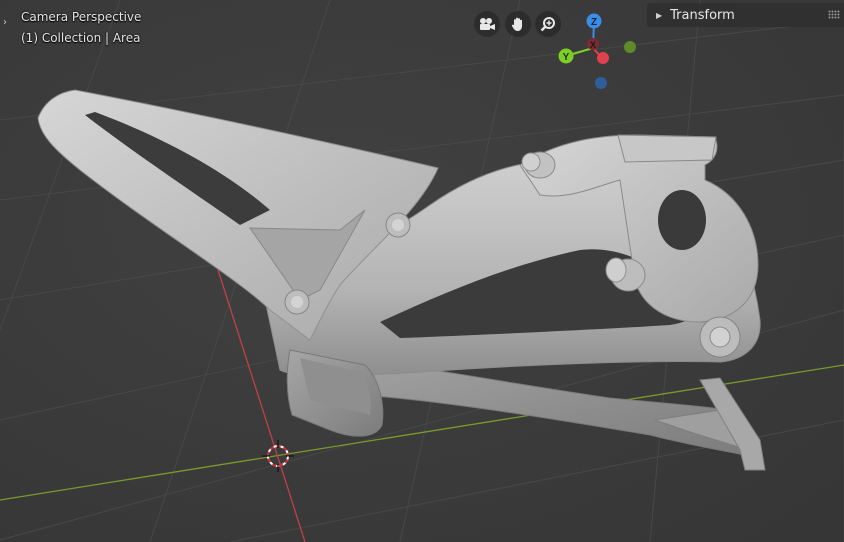 Image resolution: width=844 pixels, height=542 pixels. Describe the element at coordinates (81, 38) in the screenshot. I see `collection-label: (1) Collection | Area` at that location.